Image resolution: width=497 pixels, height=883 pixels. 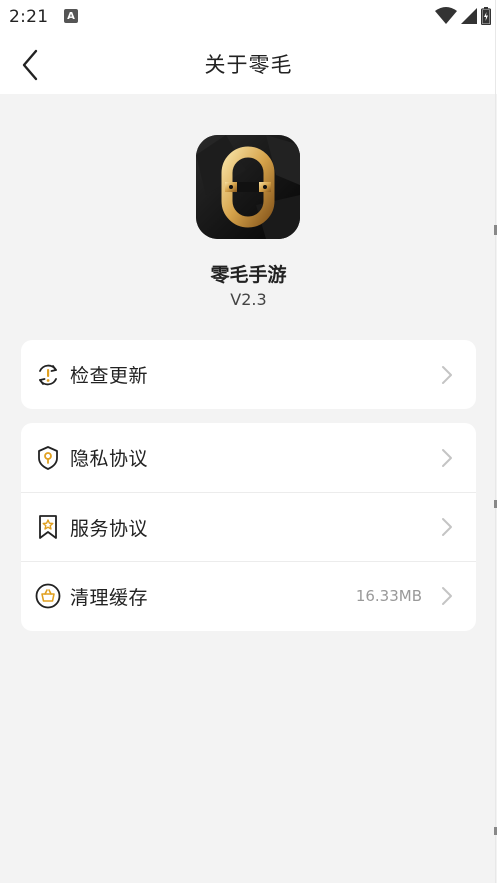 I want to click on basket-icon, so click(x=48, y=596).